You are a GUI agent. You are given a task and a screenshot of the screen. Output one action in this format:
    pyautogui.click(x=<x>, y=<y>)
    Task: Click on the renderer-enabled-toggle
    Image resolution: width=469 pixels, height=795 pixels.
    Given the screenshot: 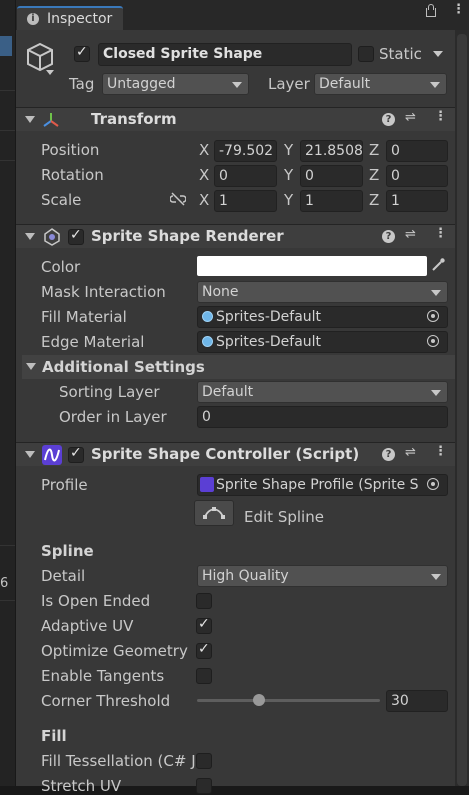 What is the action you would take?
    pyautogui.click(x=76, y=236)
    